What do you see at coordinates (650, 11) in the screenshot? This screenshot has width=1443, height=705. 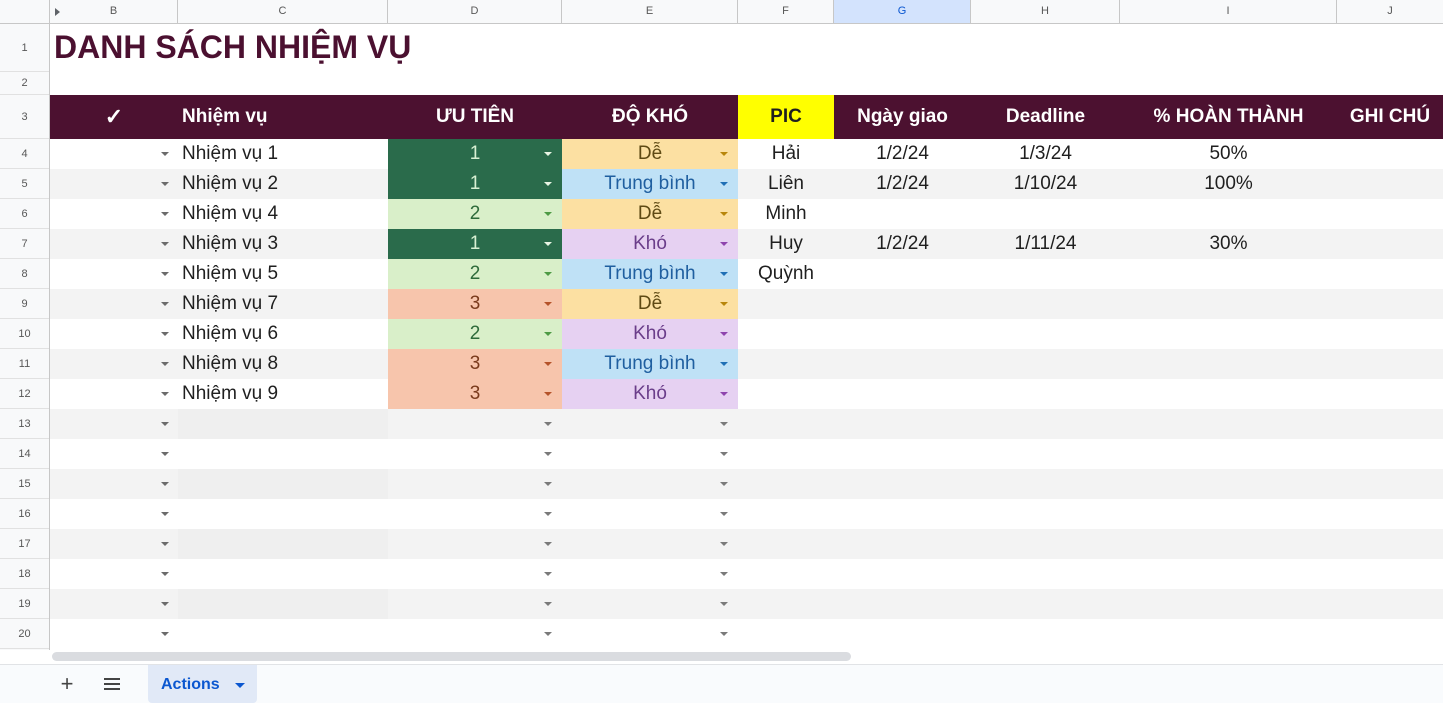 I see `column-header-e: E` at bounding box center [650, 11].